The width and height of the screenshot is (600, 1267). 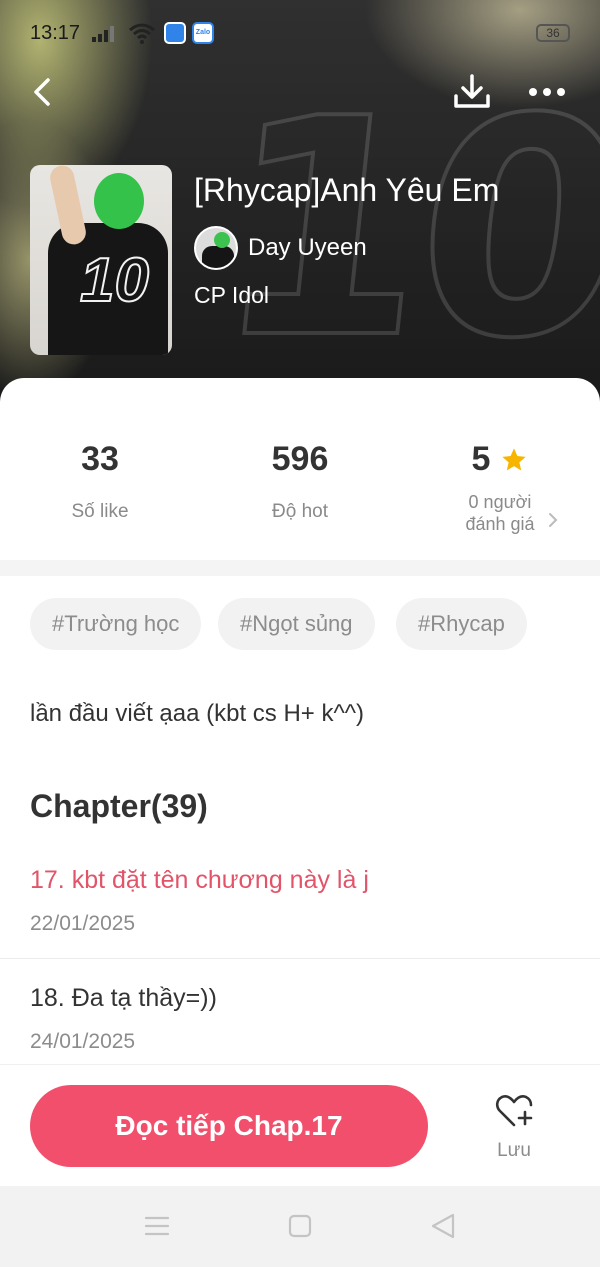 What do you see at coordinates (114, 280) in the screenshot?
I see `cover-jersey-number: 10` at bounding box center [114, 280].